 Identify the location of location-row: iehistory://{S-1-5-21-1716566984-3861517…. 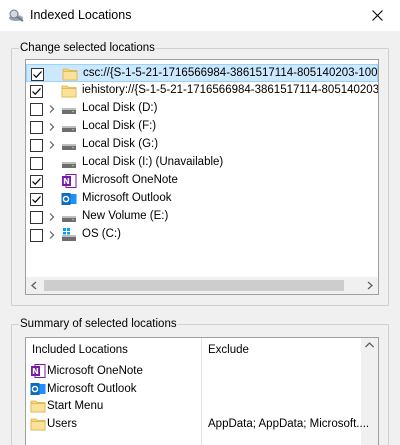
(202, 91).